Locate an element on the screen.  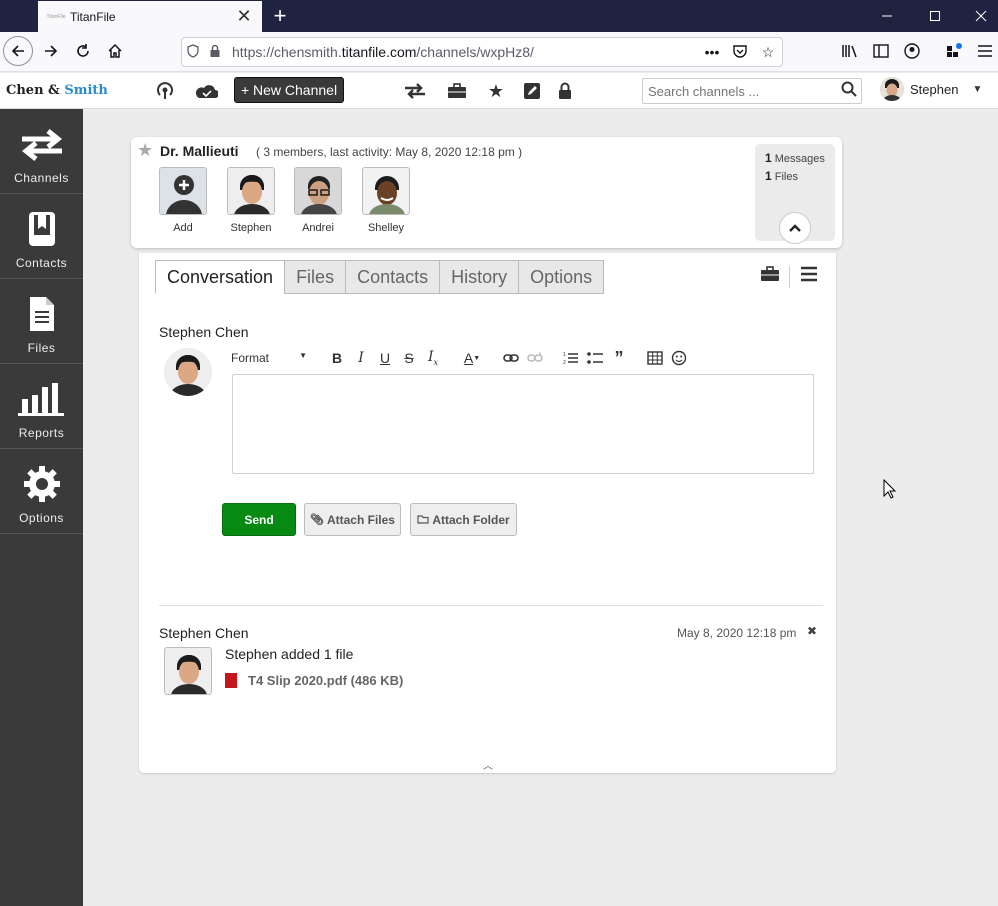
bookmark-star-icon: ☆ is located at coordinates (768, 52).